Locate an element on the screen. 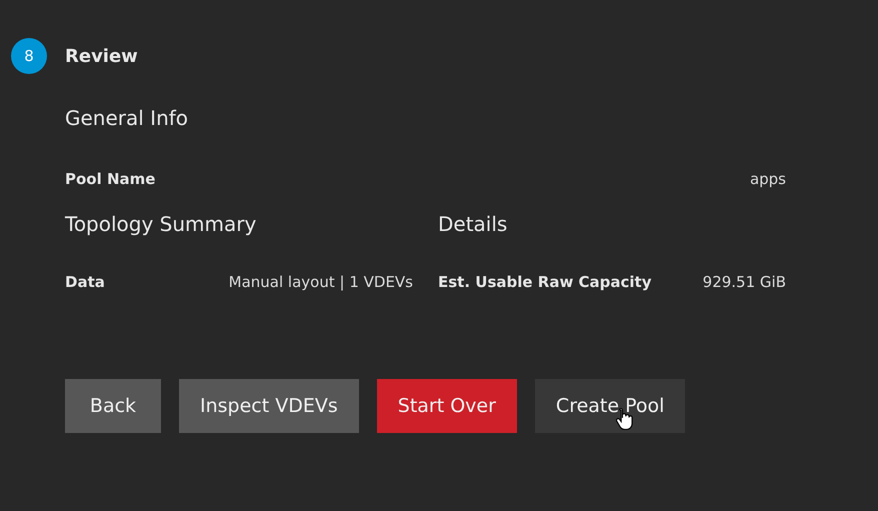 Image resolution: width=878 pixels, height=511 pixels. action-button: Start Over is located at coordinates (446, 406).